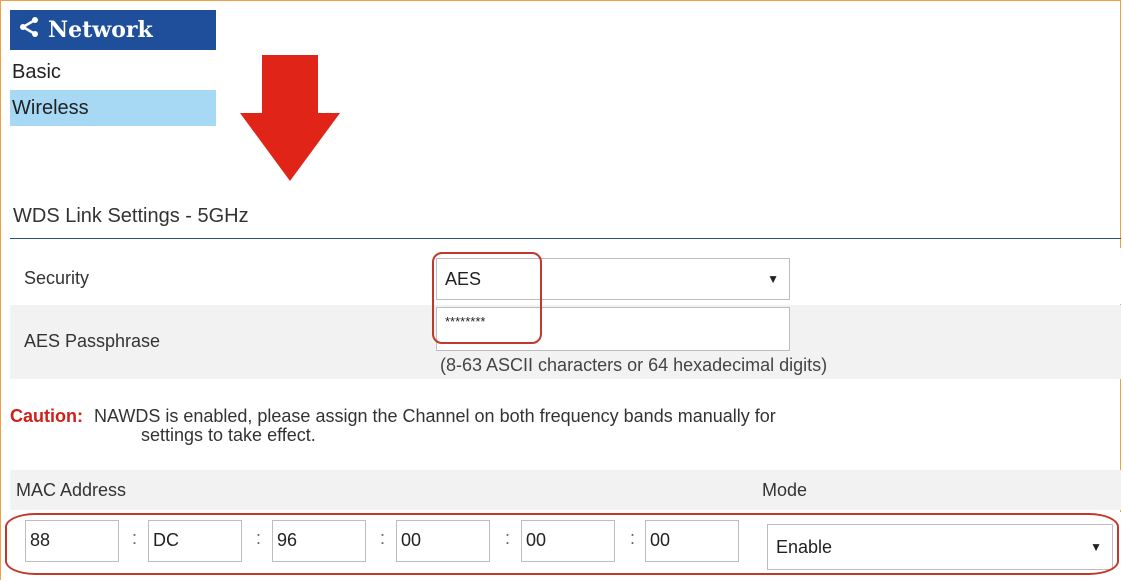  Describe the element at coordinates (228, 435) in the screenshot. I see `caution-line-2: settings to take effect.` at that location.